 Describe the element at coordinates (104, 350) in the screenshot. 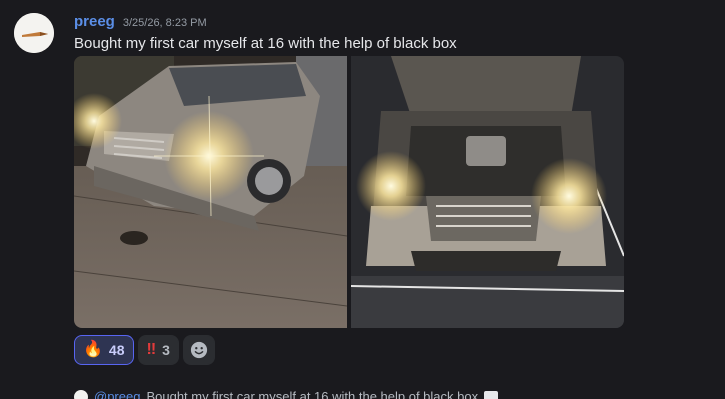

I see `reaction-fire: 🔥 48` at that location.